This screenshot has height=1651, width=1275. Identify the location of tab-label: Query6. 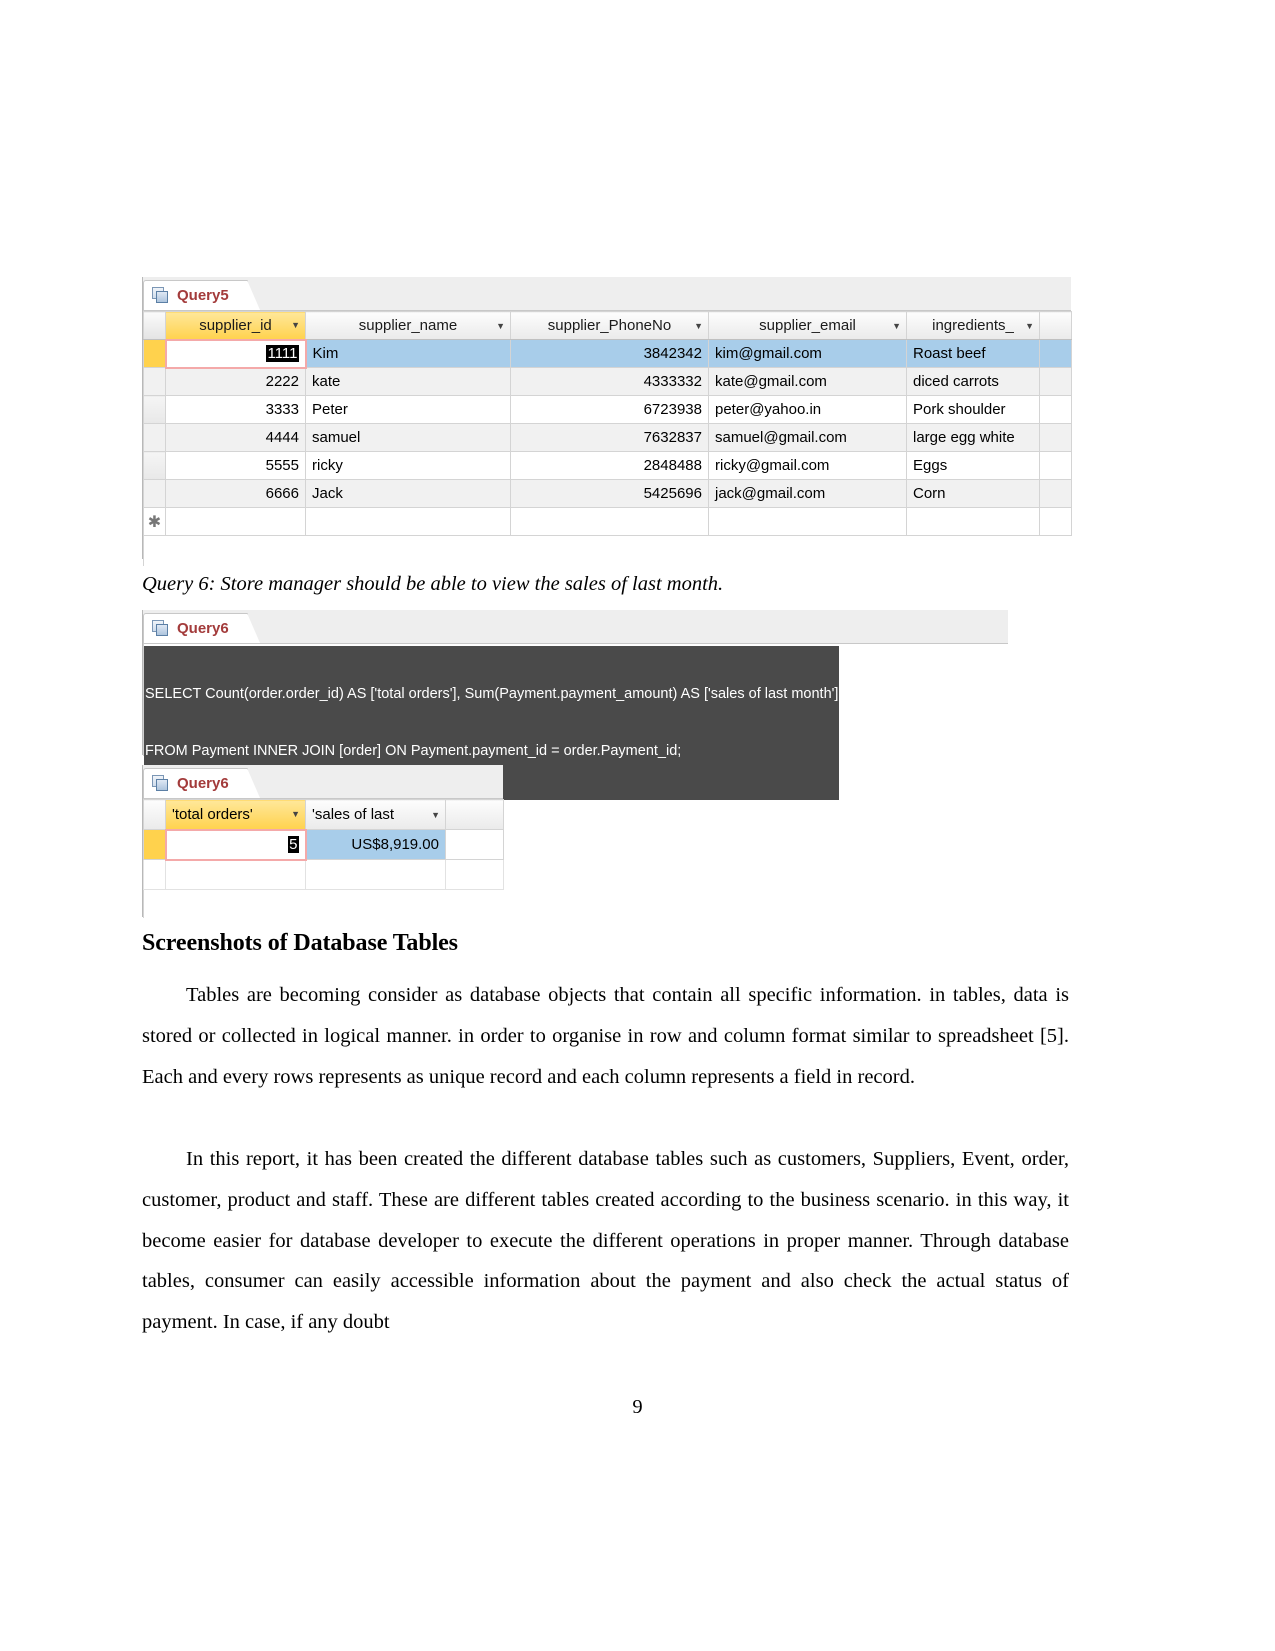
(203, 628).